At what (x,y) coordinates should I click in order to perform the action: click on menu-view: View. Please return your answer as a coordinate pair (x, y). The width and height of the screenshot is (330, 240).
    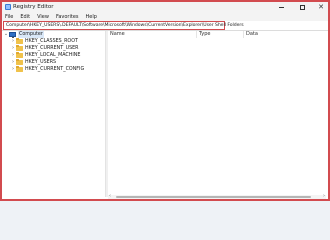
    Looking at the image, I should click on (43, 17).